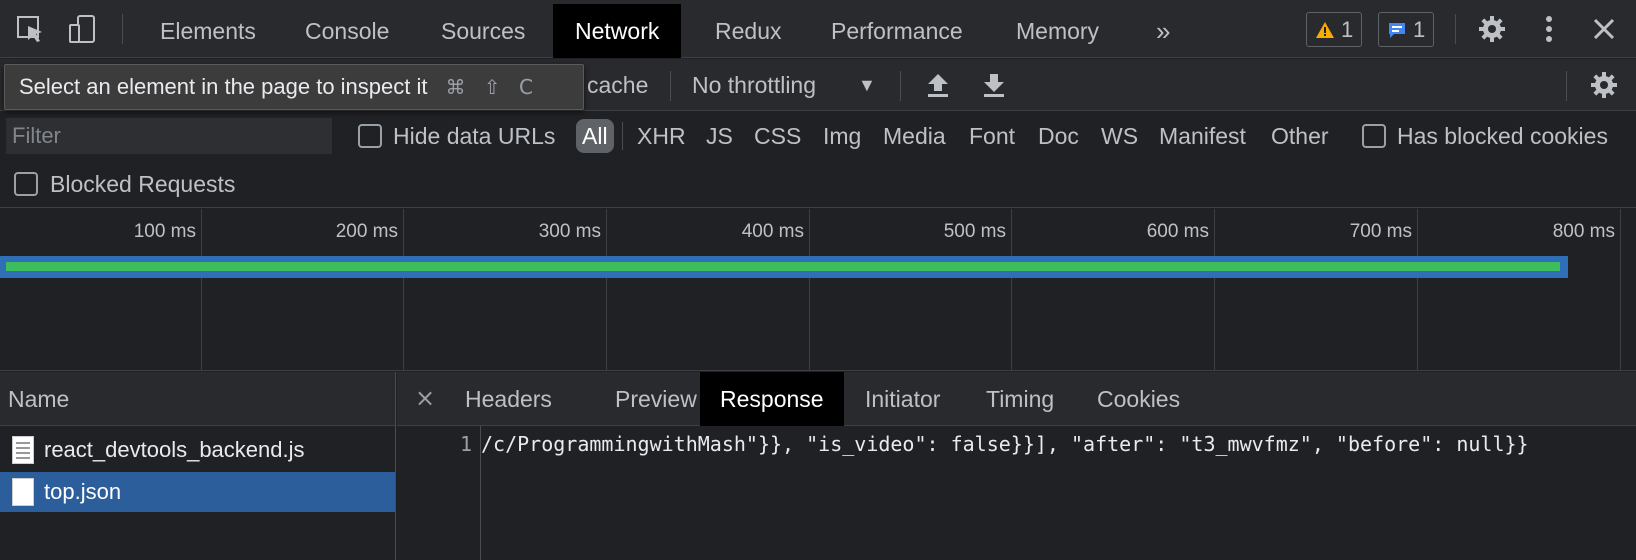  I want to click on request-name: top.json, so click(83, 491).